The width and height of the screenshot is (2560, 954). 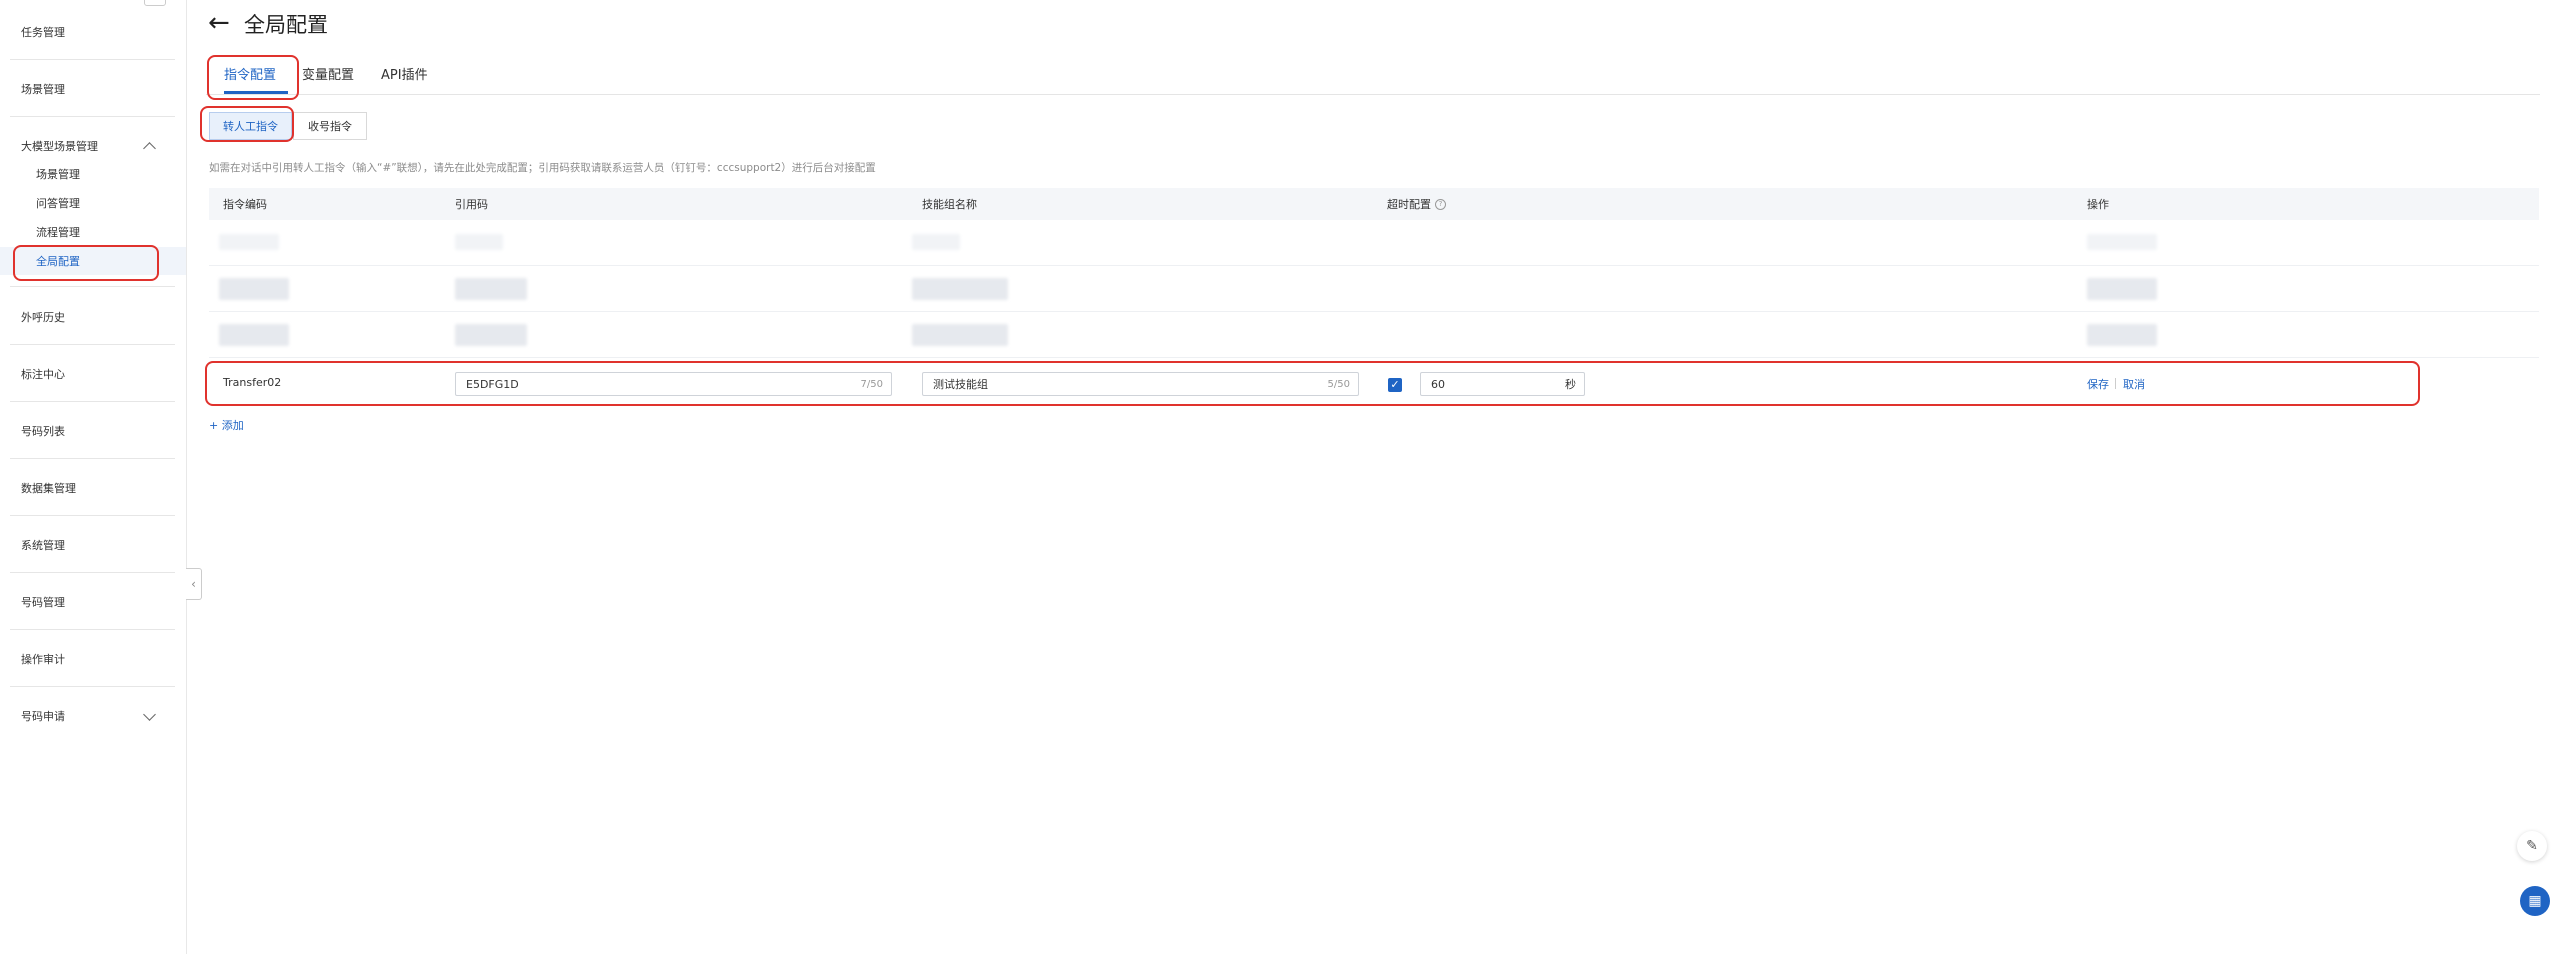 What do you see at coordinates (471, 204) in the screenshot?
I see `column-header: 引用码` at bounding box center [471, 204].